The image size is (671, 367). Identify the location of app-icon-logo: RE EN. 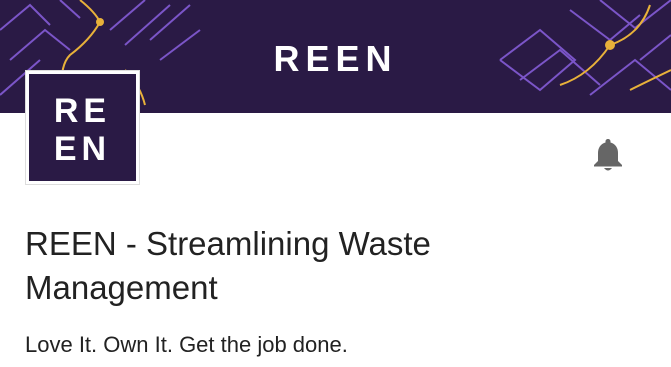
(82, 130).